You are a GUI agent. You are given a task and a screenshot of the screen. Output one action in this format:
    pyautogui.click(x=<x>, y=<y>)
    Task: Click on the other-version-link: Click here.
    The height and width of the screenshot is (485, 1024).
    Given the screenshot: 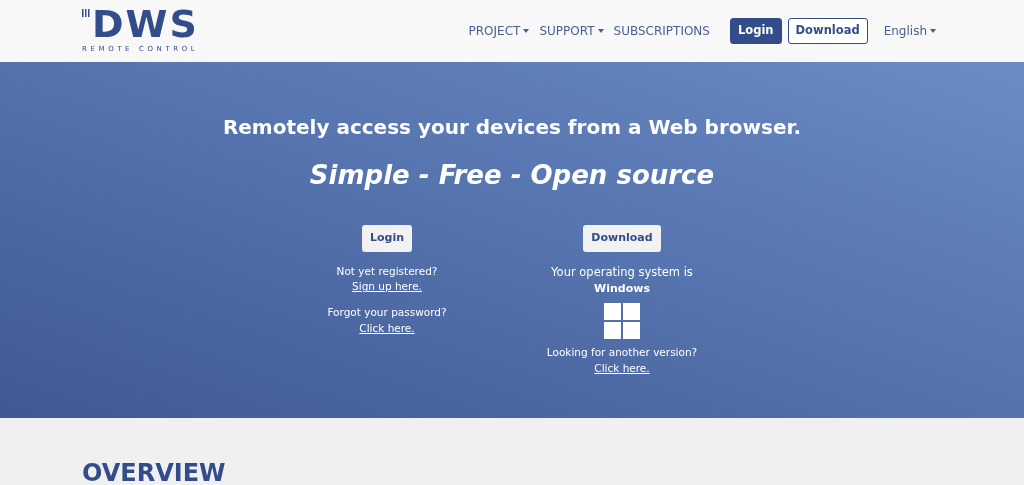 What is the action you would take?
    pyautogui.click(x=622, y=369)
    